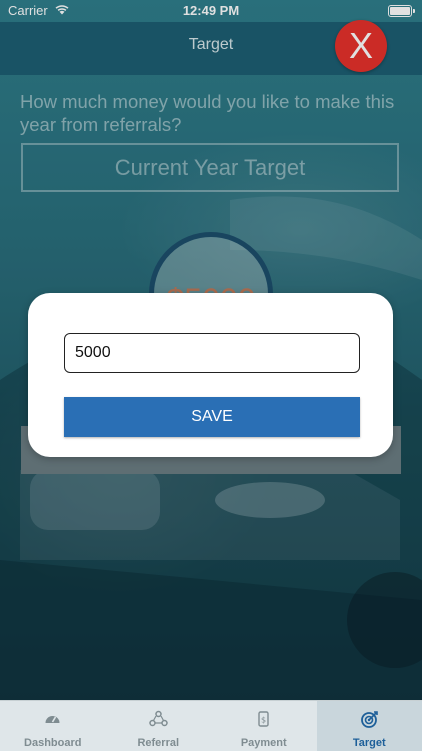 Image resolution: width=422 pixels, height=751 pixels. Describe the element at coordinates (53, 719) in the screenshot. I see `speedometer-icon` at that location.